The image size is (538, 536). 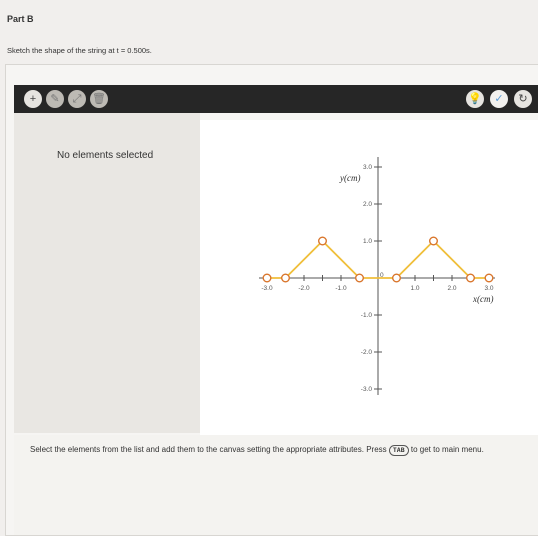 What do you see at coordinates (414, 288) in the screenshot?
I see `x-tick-label: 1.0` at bounding box center [414, 288].